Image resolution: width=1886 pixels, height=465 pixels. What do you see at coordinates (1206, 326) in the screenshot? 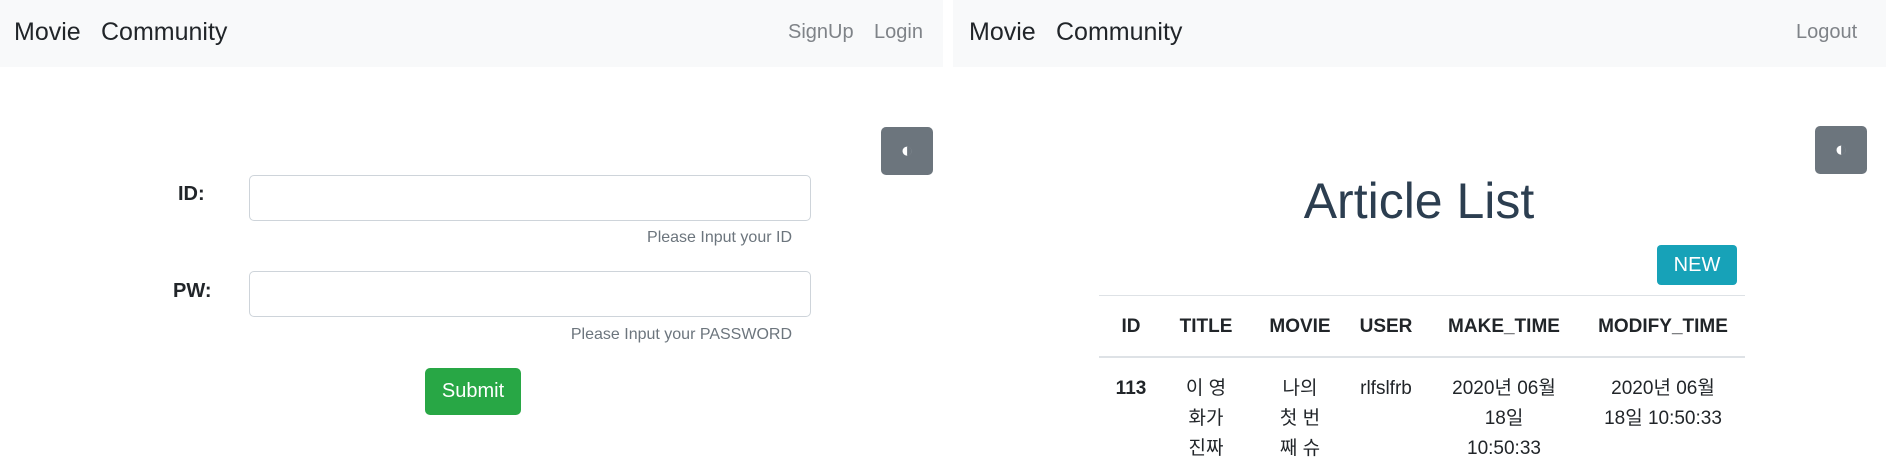
I see `th-title: TITLE` at bounding box center [1206, 326].